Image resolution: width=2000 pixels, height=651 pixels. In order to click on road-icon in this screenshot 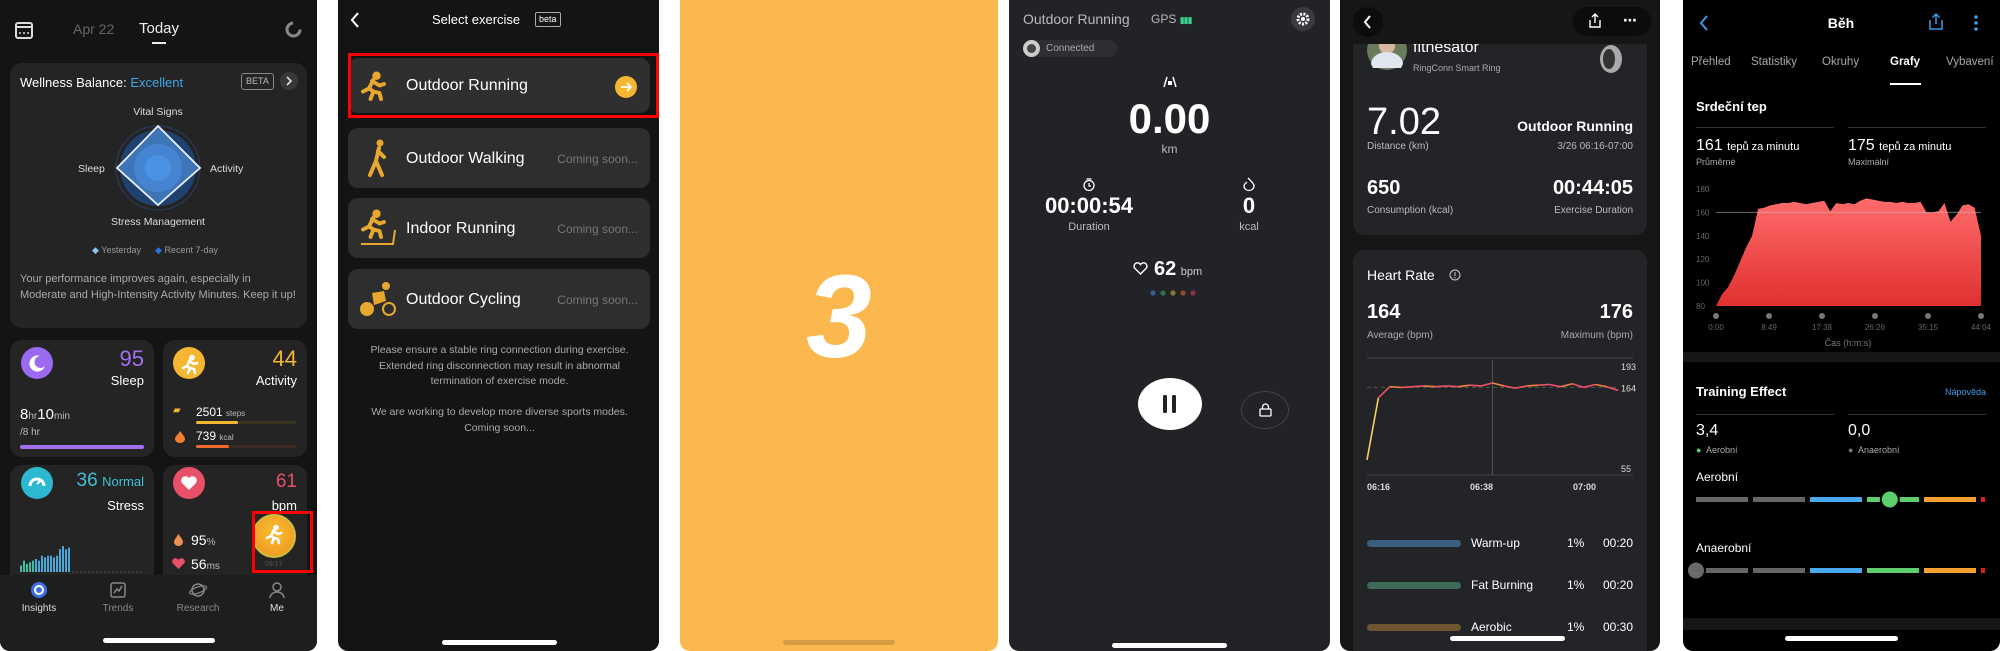, I will do `click(1170, 82)`.